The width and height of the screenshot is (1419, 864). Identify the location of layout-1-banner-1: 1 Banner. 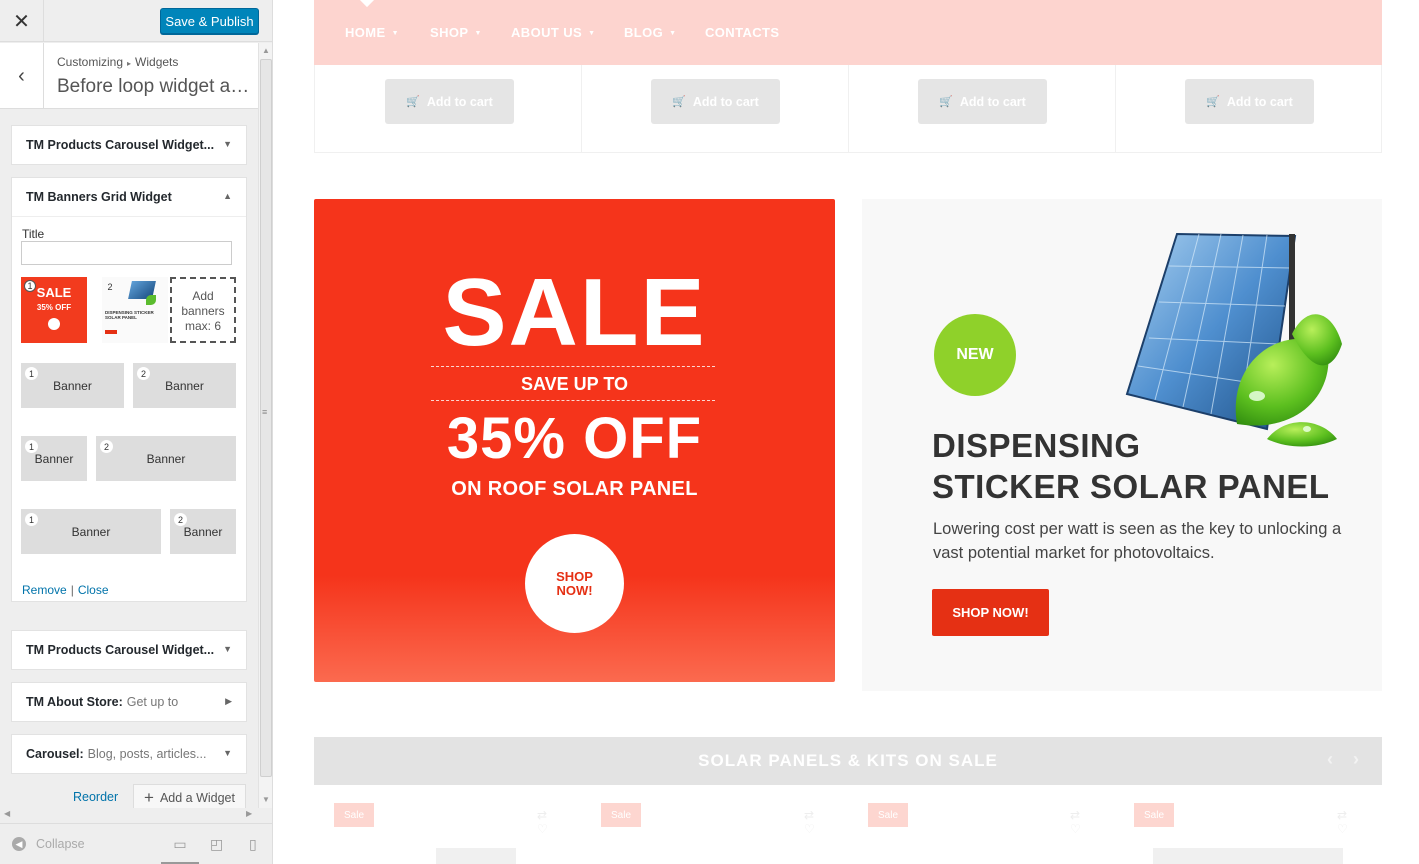
(72, 385).